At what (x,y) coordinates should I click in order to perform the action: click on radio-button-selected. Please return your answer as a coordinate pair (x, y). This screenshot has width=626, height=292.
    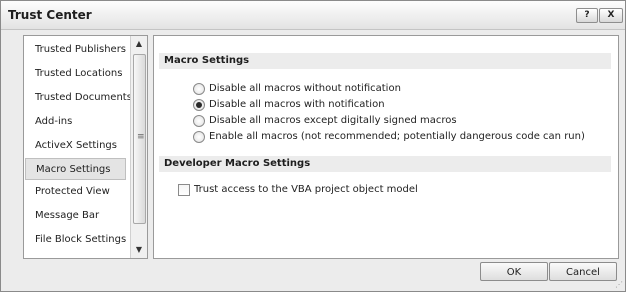
    Looking at the image, I should click on (199, 105).